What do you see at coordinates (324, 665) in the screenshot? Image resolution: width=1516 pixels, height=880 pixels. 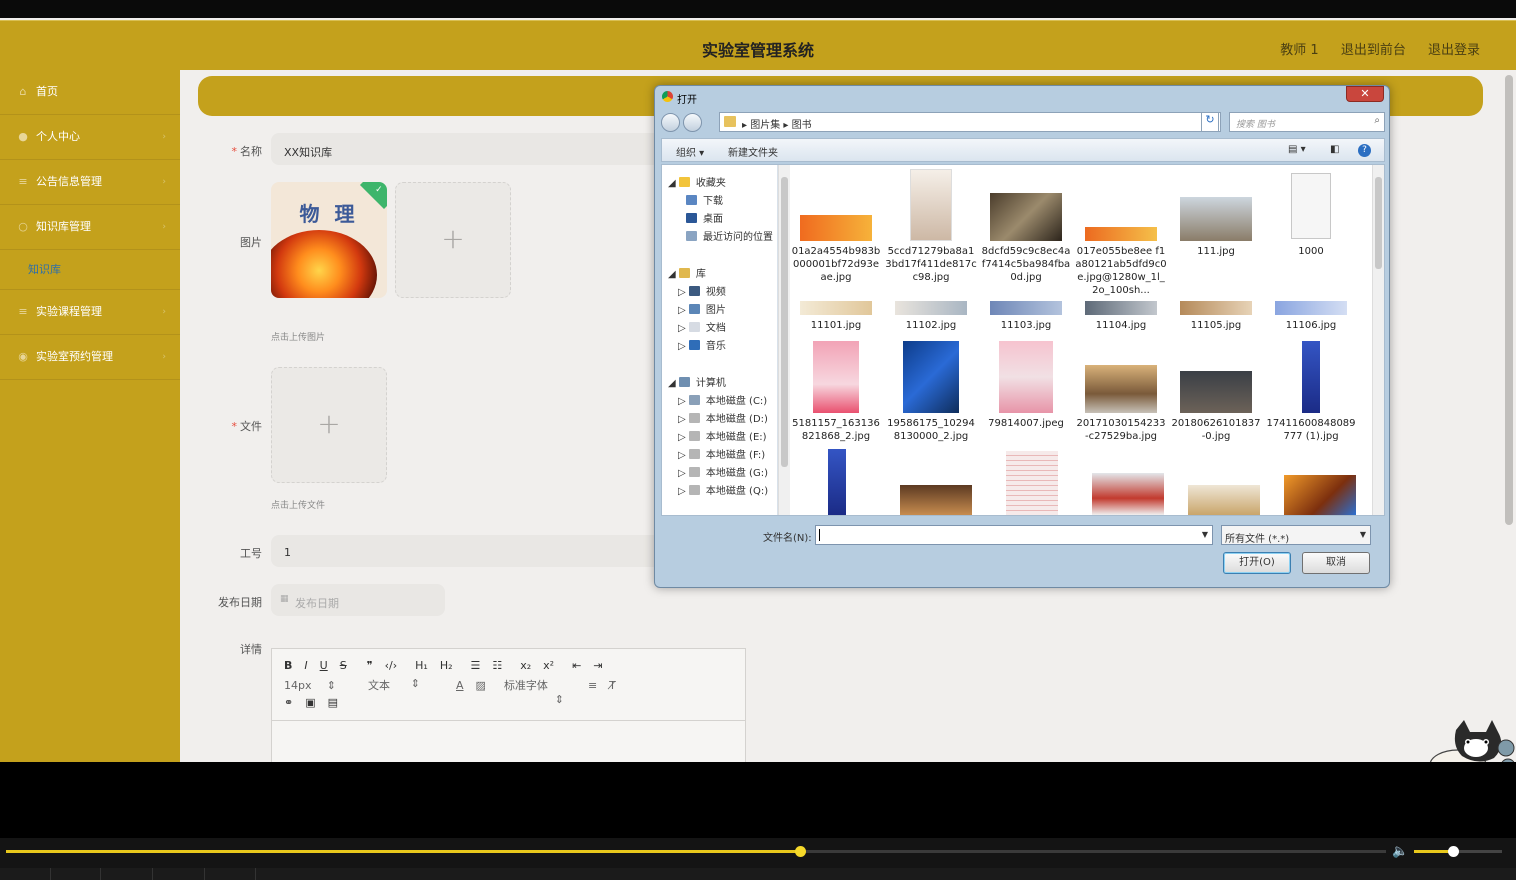 I see `underline-icon: U` at bounding box center [324, 665].